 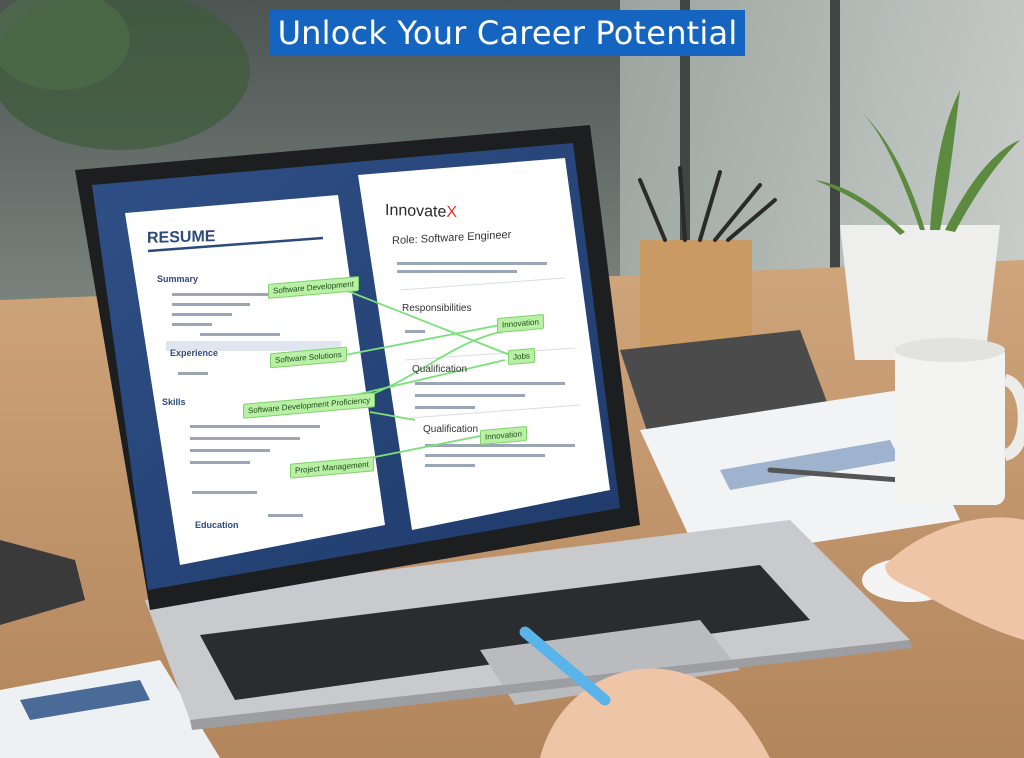 I want to click on jd-section-responsibilities: Responsibilities, so click(x=437, y=308).